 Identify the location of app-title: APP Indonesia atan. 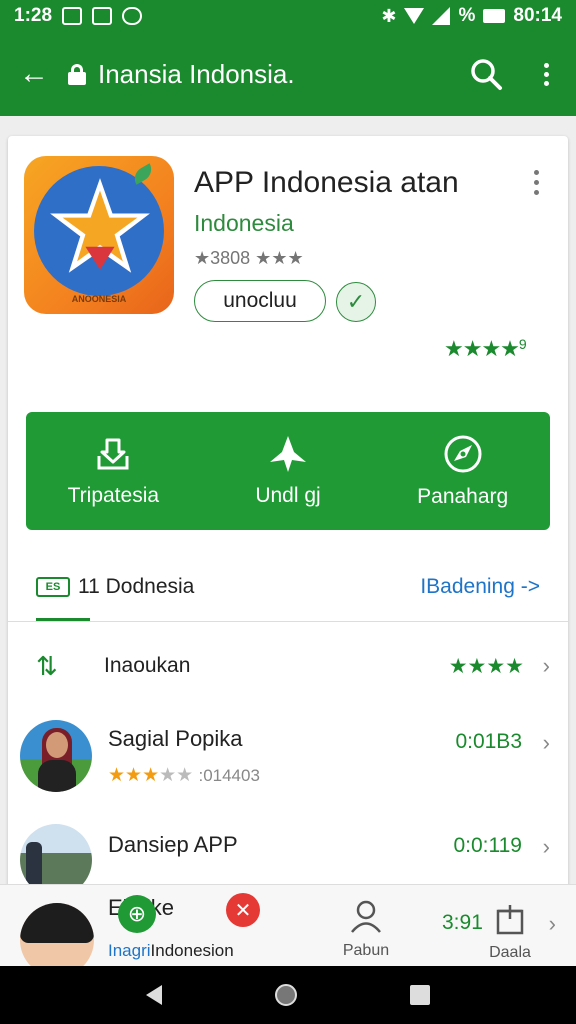
(326, 182).